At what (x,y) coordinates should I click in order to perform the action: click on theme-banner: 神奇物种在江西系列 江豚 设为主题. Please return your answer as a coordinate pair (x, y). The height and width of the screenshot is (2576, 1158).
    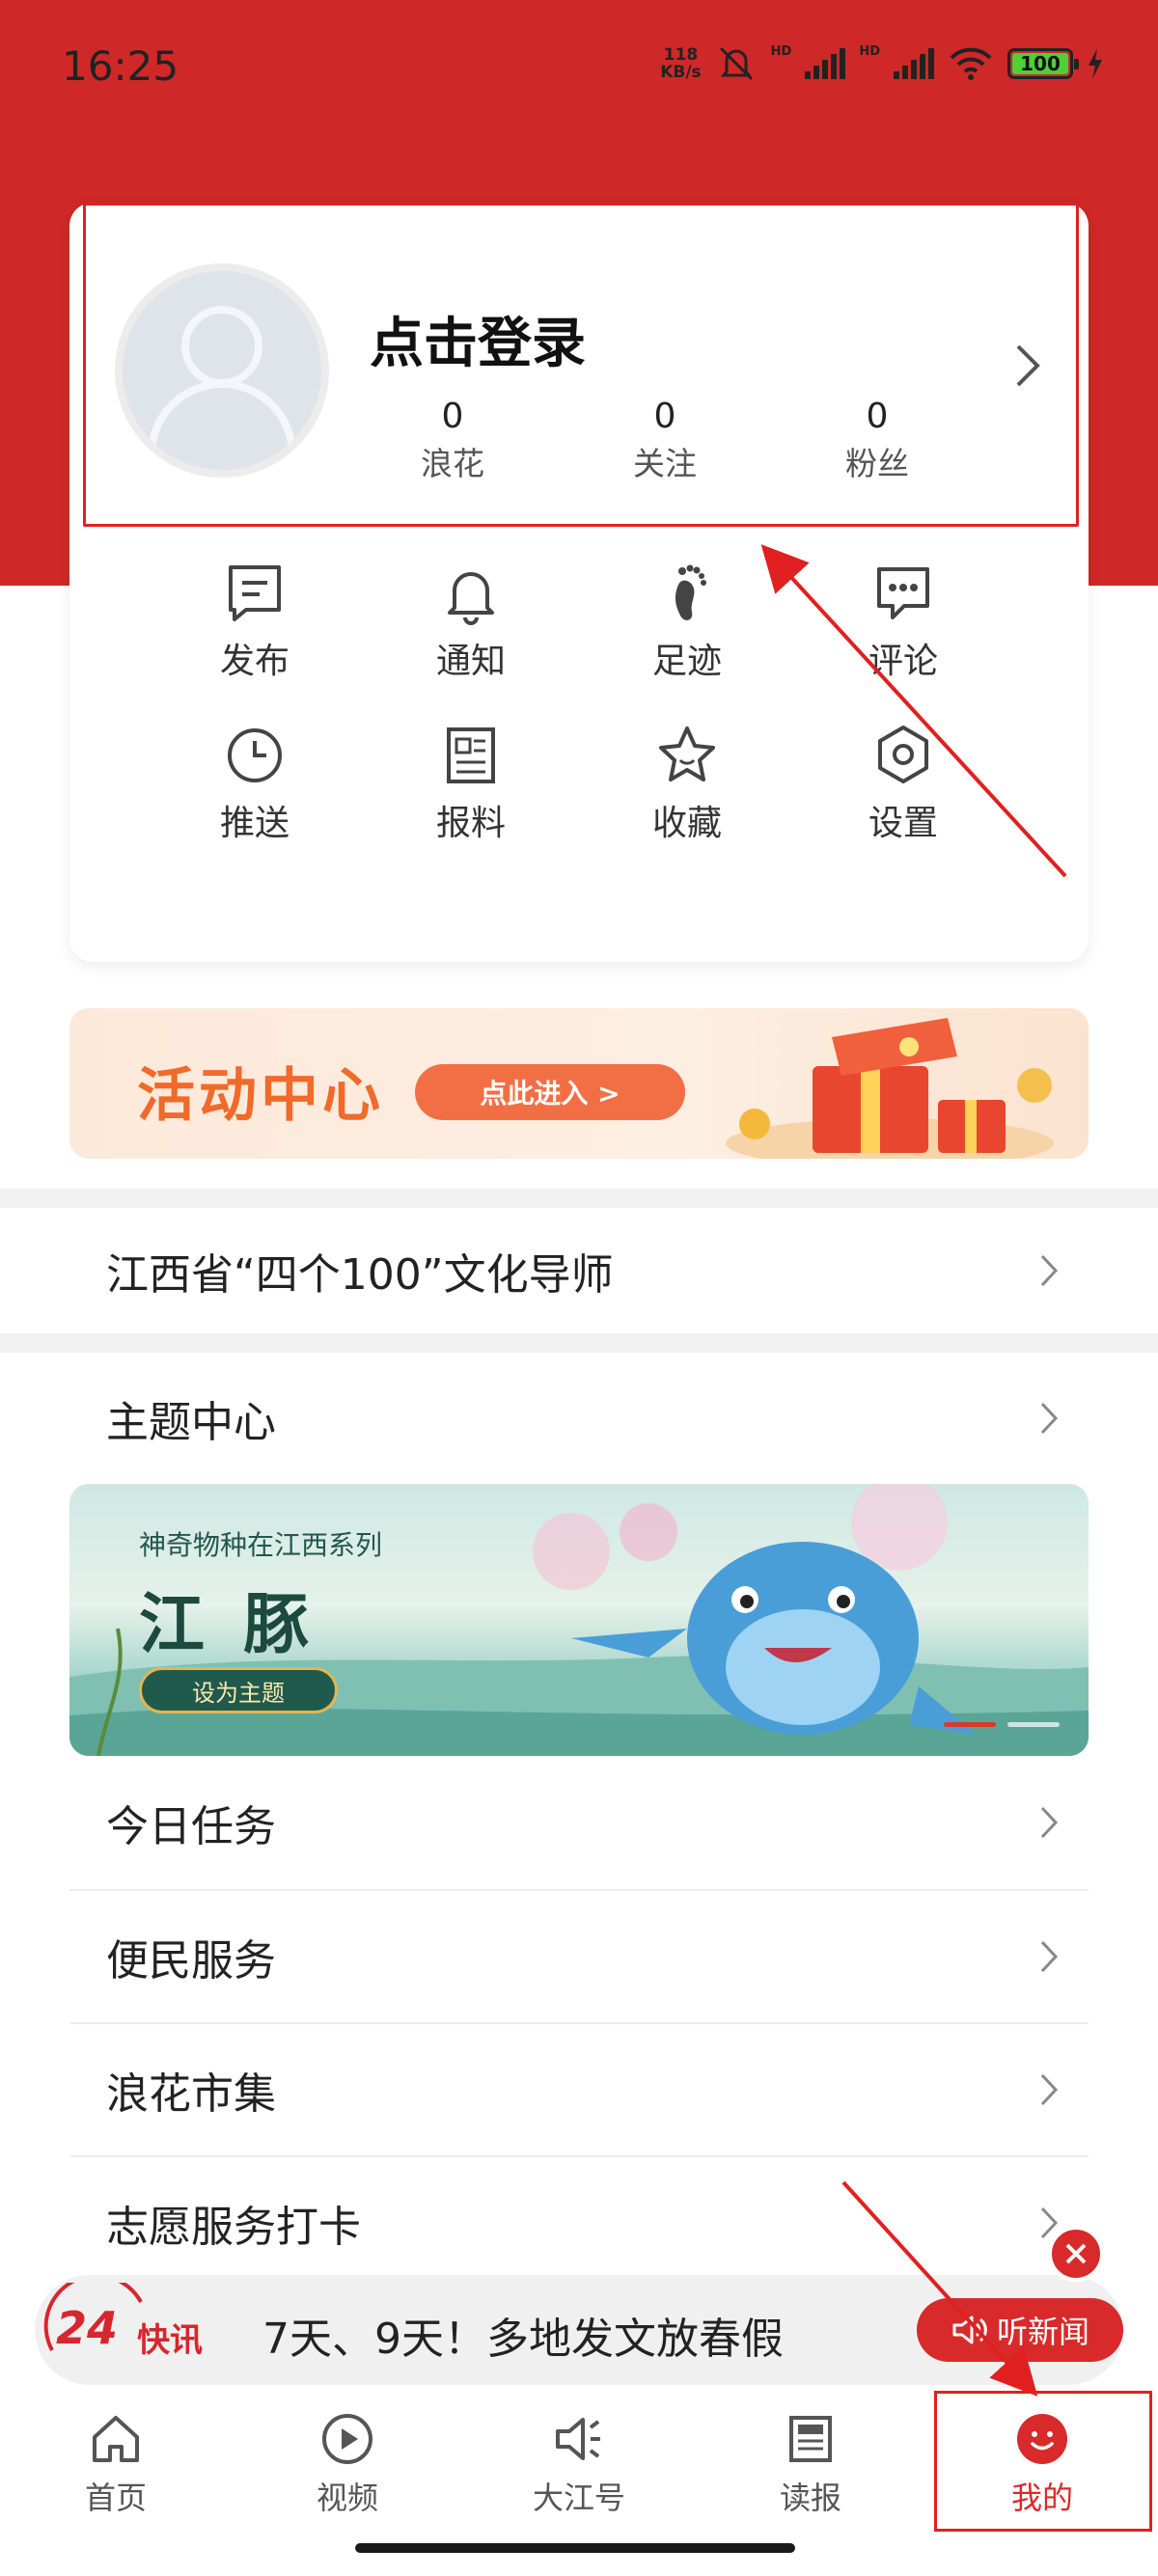
    Looking at the image, I should click on (579, 1620).